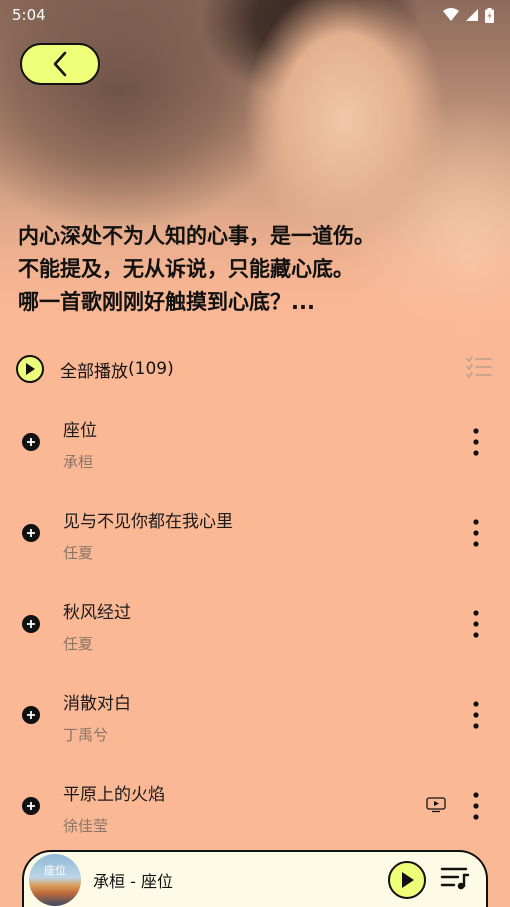  I want to click on song-row: 消散对白 丁禹兮, so click(255, 714).